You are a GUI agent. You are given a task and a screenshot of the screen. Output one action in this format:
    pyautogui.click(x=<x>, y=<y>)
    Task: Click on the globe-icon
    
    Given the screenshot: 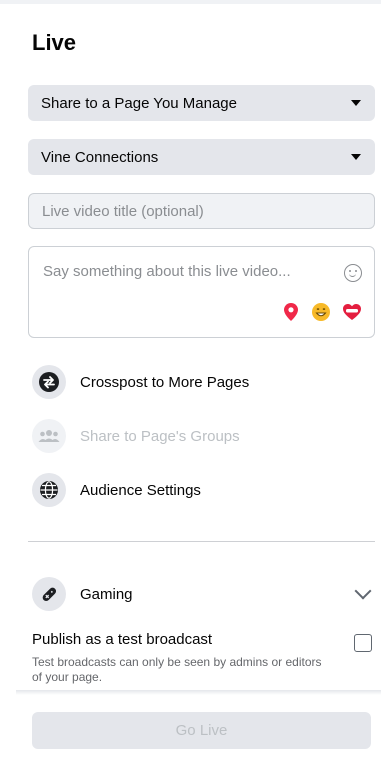 What is the action you would take?
    pyautogui.click(x=49, y=490)
    